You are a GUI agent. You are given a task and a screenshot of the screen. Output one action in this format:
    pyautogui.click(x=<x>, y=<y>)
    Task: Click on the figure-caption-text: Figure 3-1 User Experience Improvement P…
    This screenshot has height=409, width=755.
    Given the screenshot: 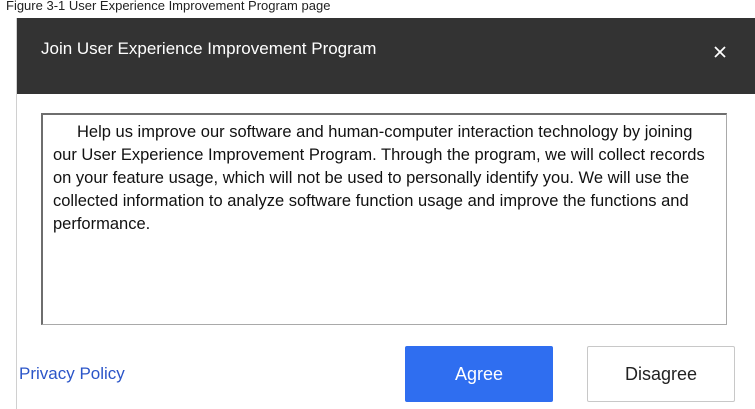 What is the action you would take?
    pyautogui.click(x=168, y=6)
    